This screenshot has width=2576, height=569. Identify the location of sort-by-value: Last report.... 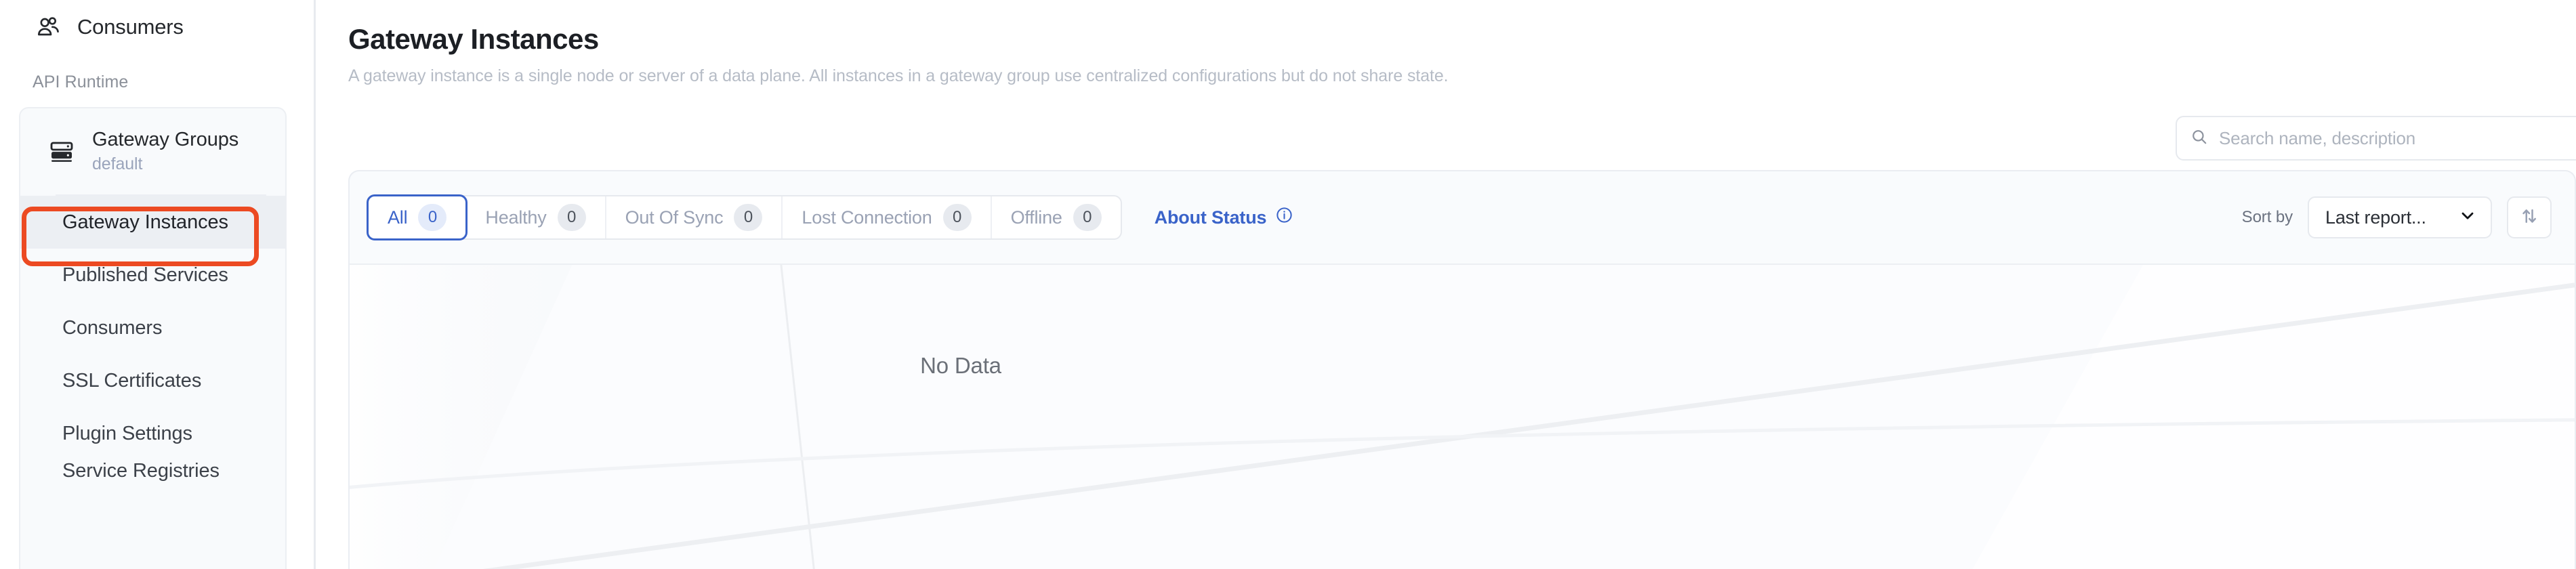
(2375, 218).